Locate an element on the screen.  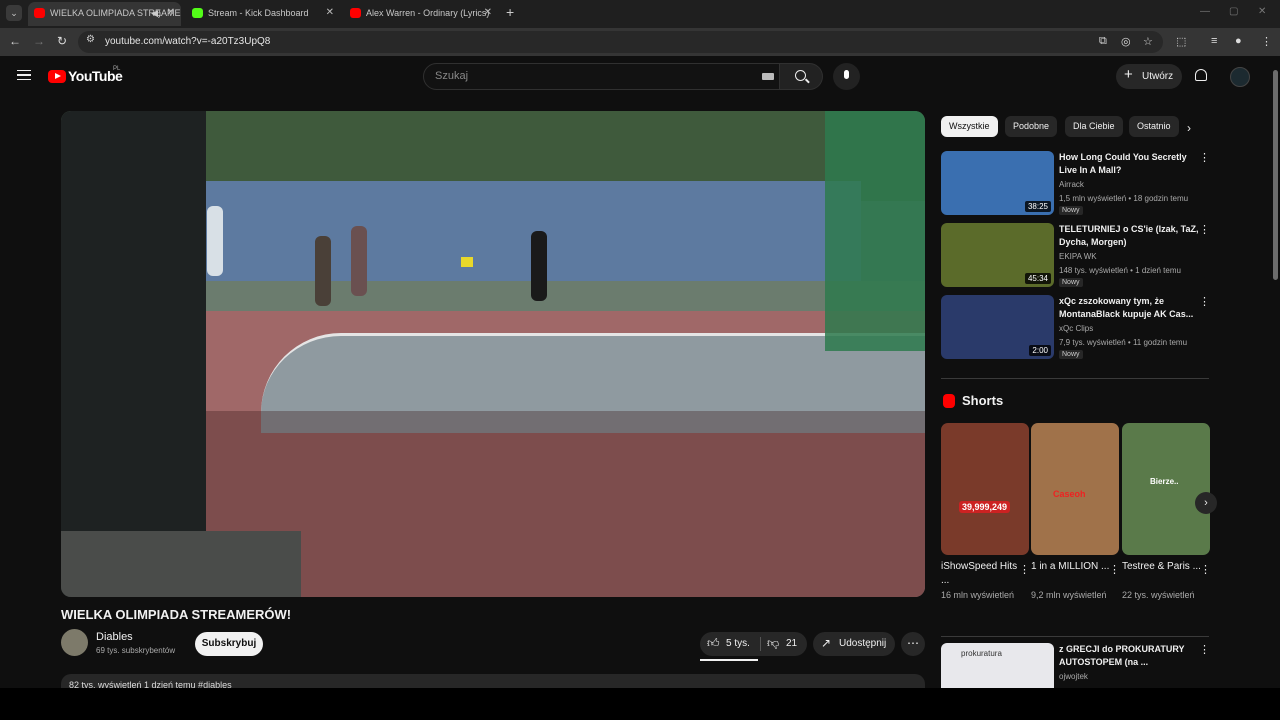
short-thumbnail: Caseoh is located at coordinates (1075, 489).